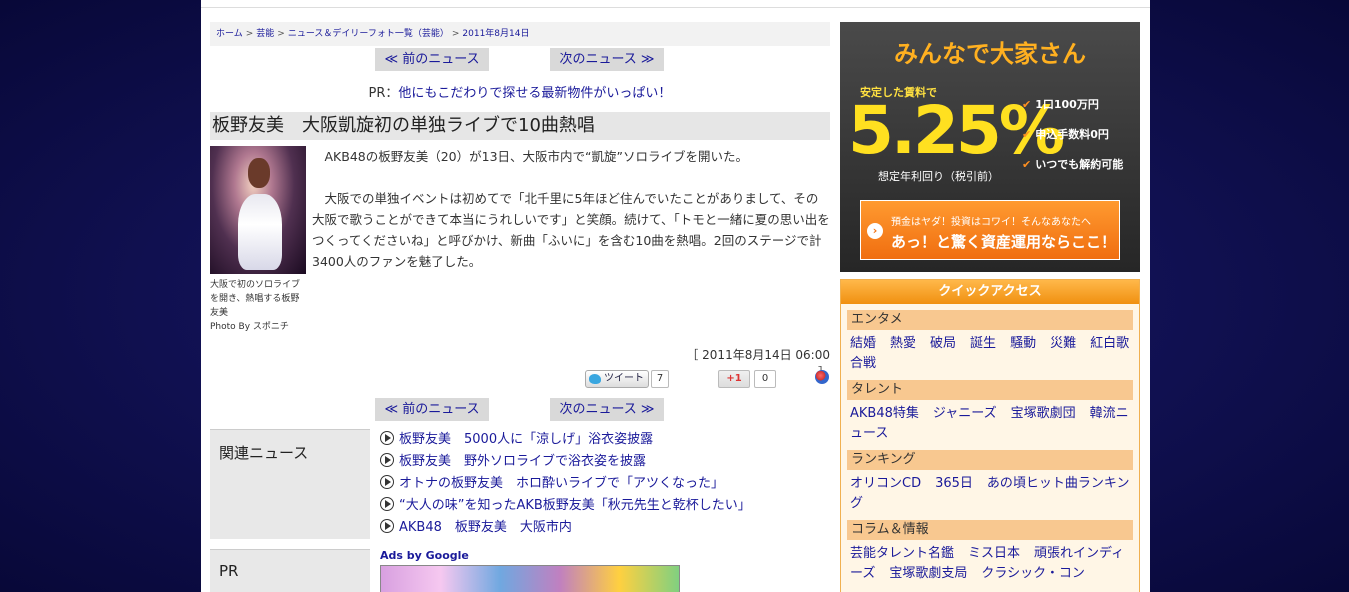 The image size is (1349, 592). What do you see at coordinates (1060, 104) in the screenshot?
I see `banner-feature: ✔ 1口100万円` at bounding box center [1060, 104].